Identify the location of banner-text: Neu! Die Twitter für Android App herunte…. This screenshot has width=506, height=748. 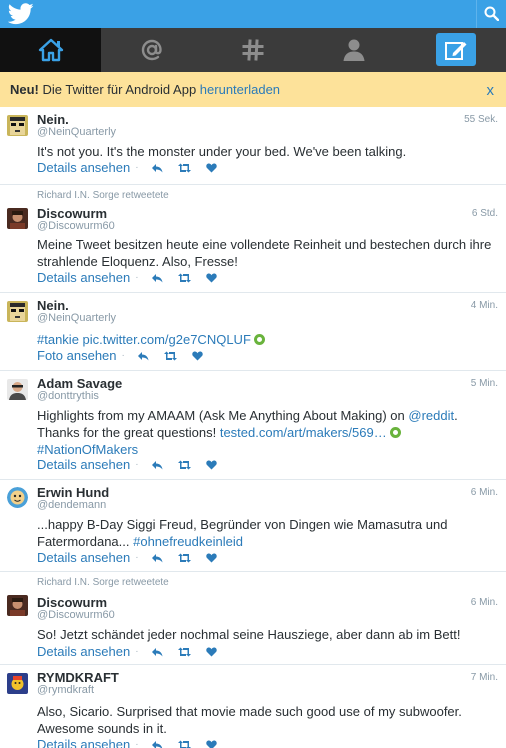
(145, 89).